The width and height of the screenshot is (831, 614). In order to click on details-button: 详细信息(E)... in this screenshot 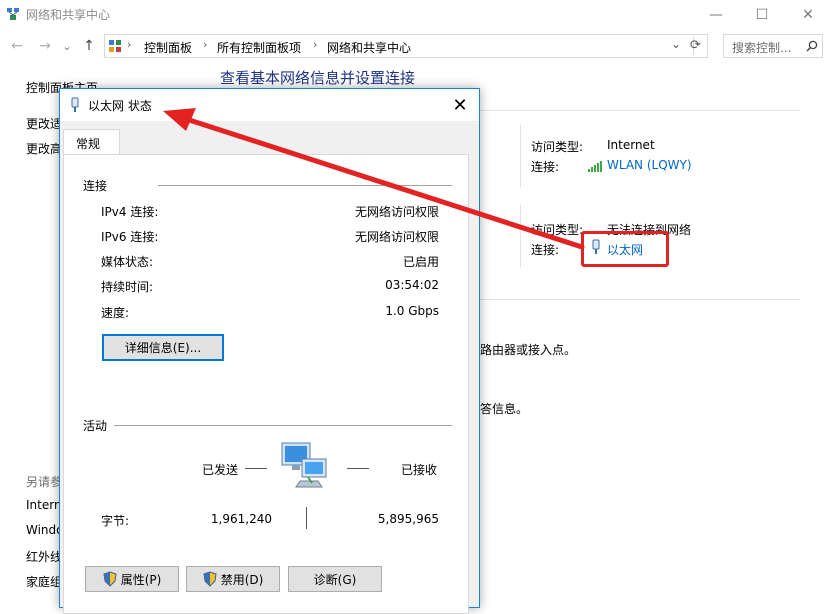, I will do `click(163, 347)`.